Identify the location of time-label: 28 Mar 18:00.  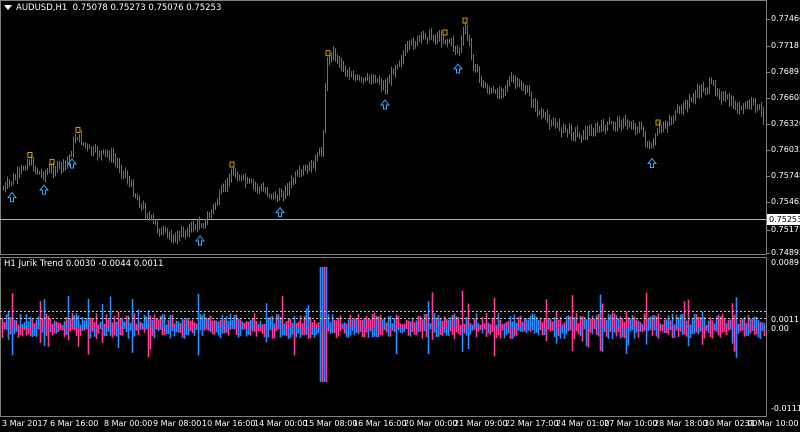
(681, 423).